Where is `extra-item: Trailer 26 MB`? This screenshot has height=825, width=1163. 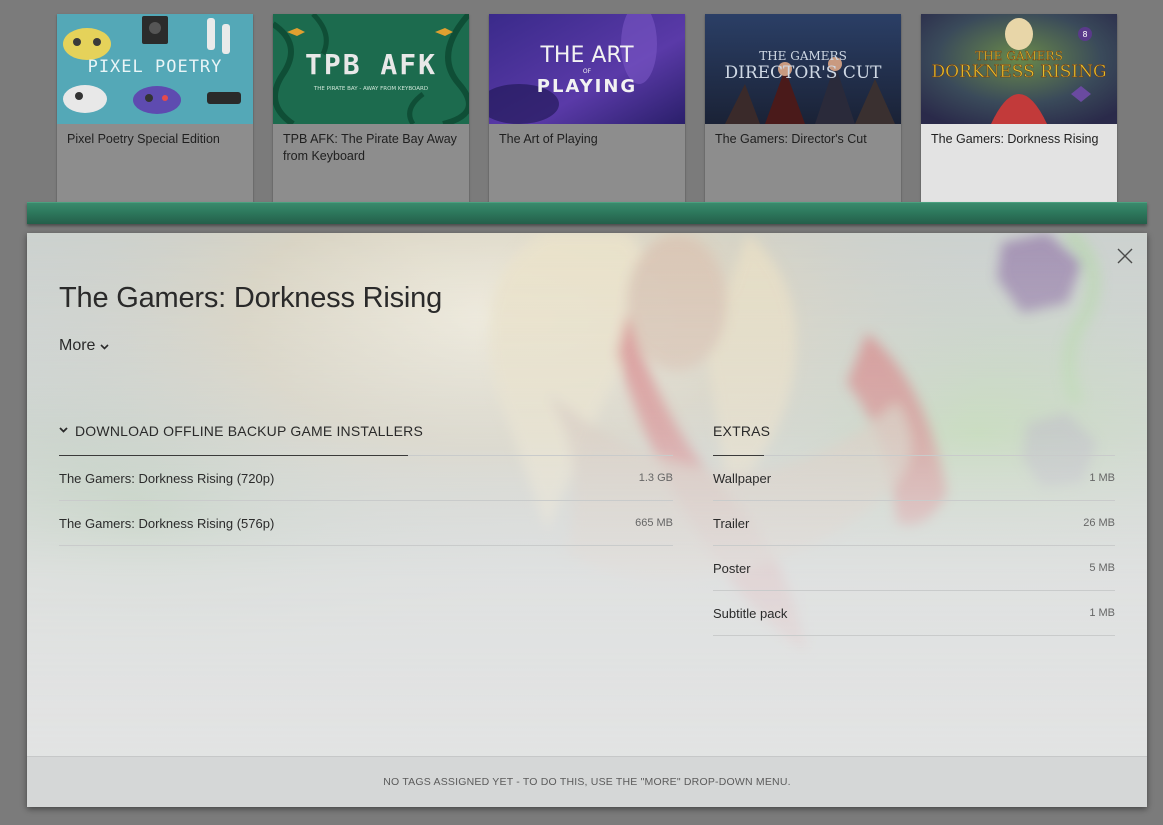
extra-item: Trailer 26 MB is located at coordinates (914, 523).